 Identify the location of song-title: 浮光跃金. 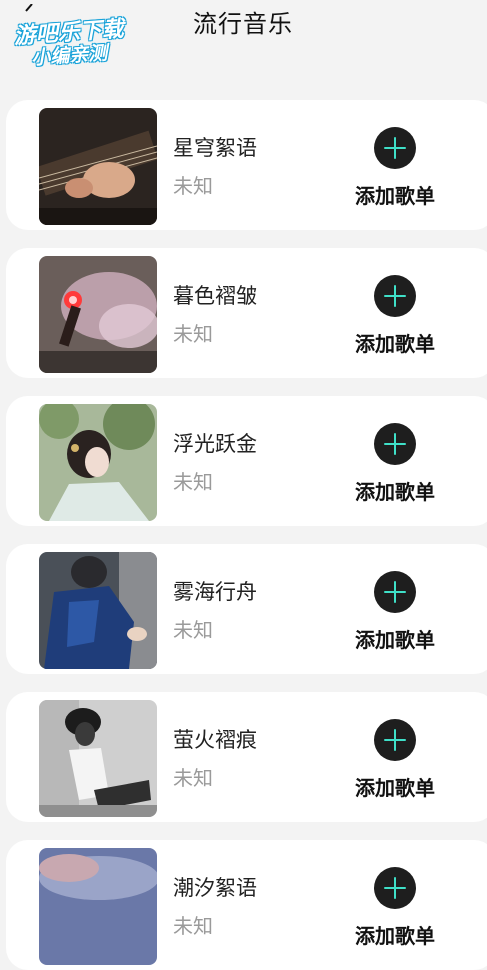
(215, 444).